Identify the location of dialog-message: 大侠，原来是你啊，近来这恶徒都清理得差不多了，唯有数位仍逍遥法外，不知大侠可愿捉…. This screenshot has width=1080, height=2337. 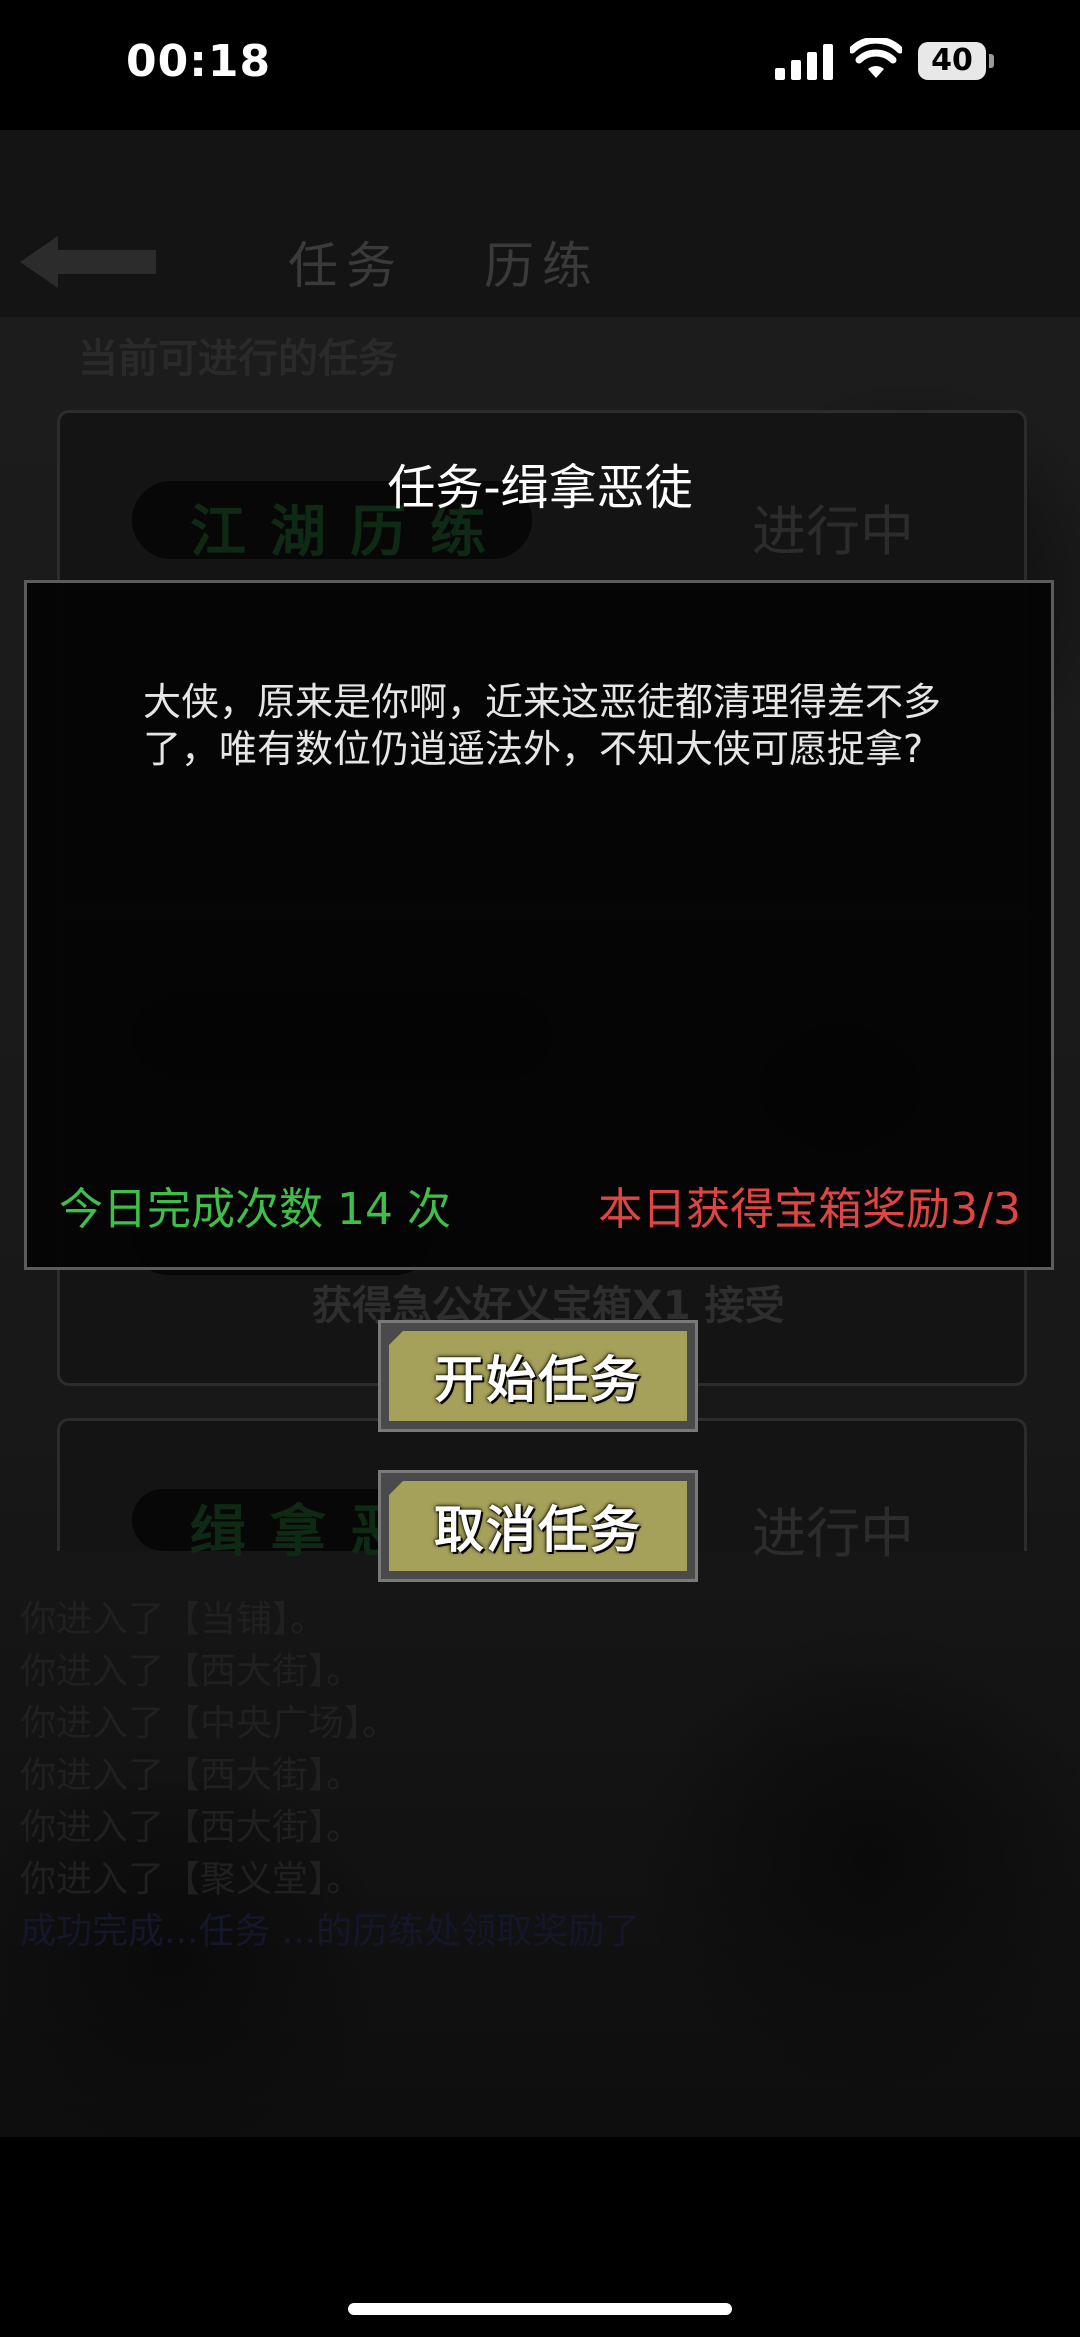
(542, 725).